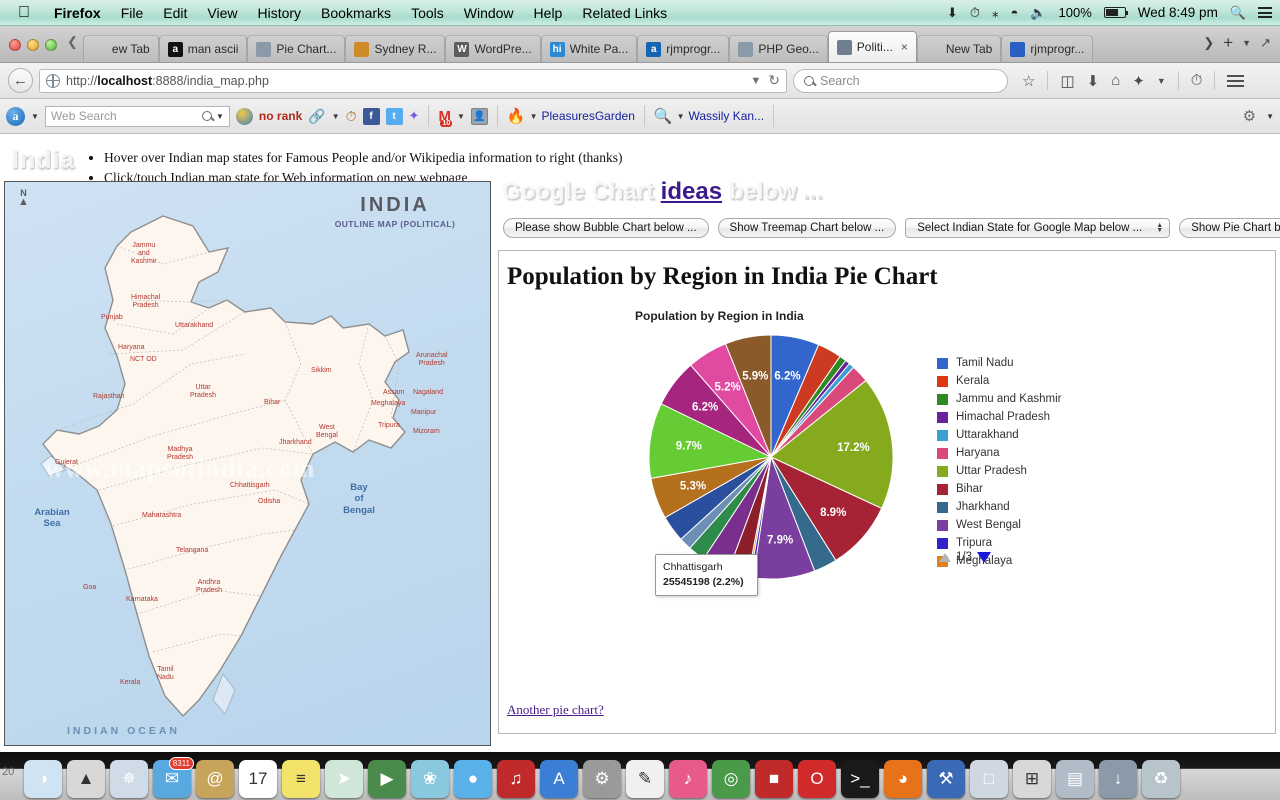 This screenshot has height=800, width=1280. Describe the element at coordinates (393, 393) in the screenshot. I see `map-state-label: Assam` at that location.